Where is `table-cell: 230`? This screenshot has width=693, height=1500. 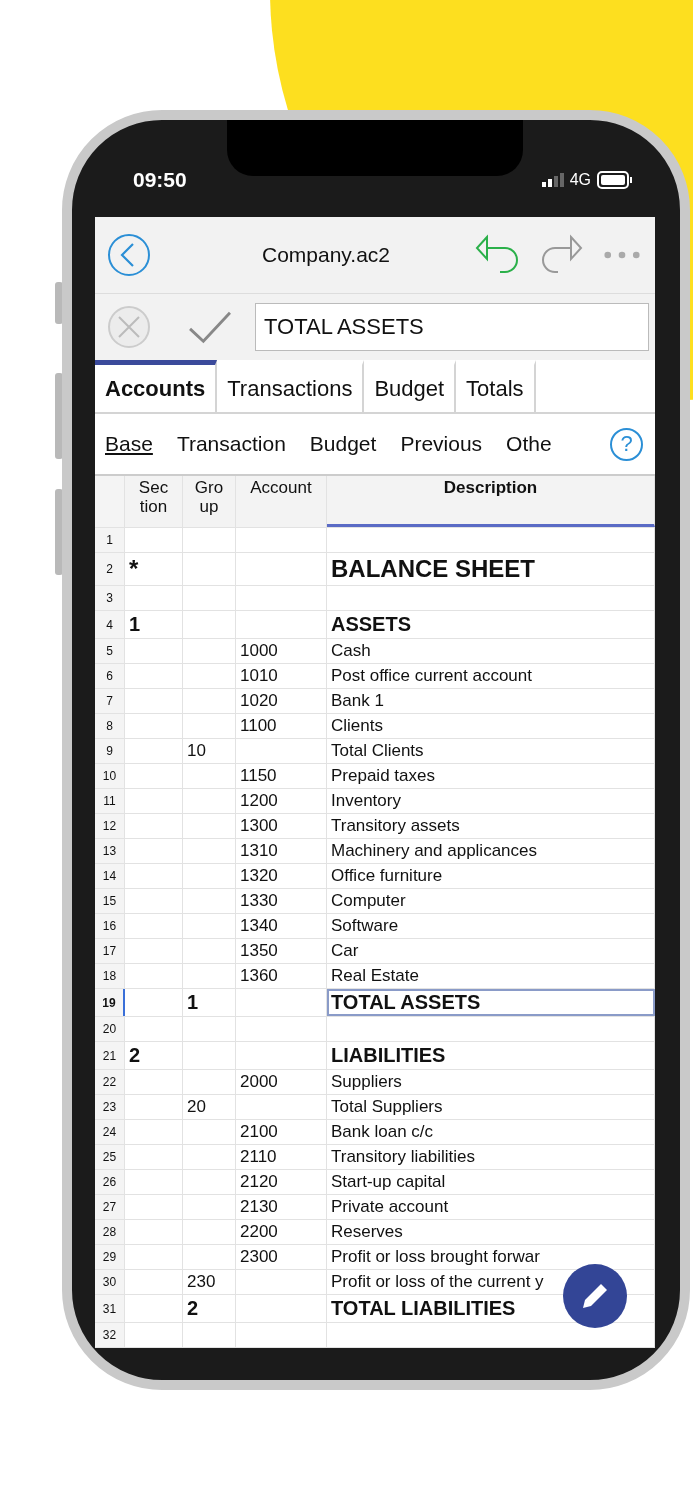 table-cell: 230 is located at coordinates (209, 1282).